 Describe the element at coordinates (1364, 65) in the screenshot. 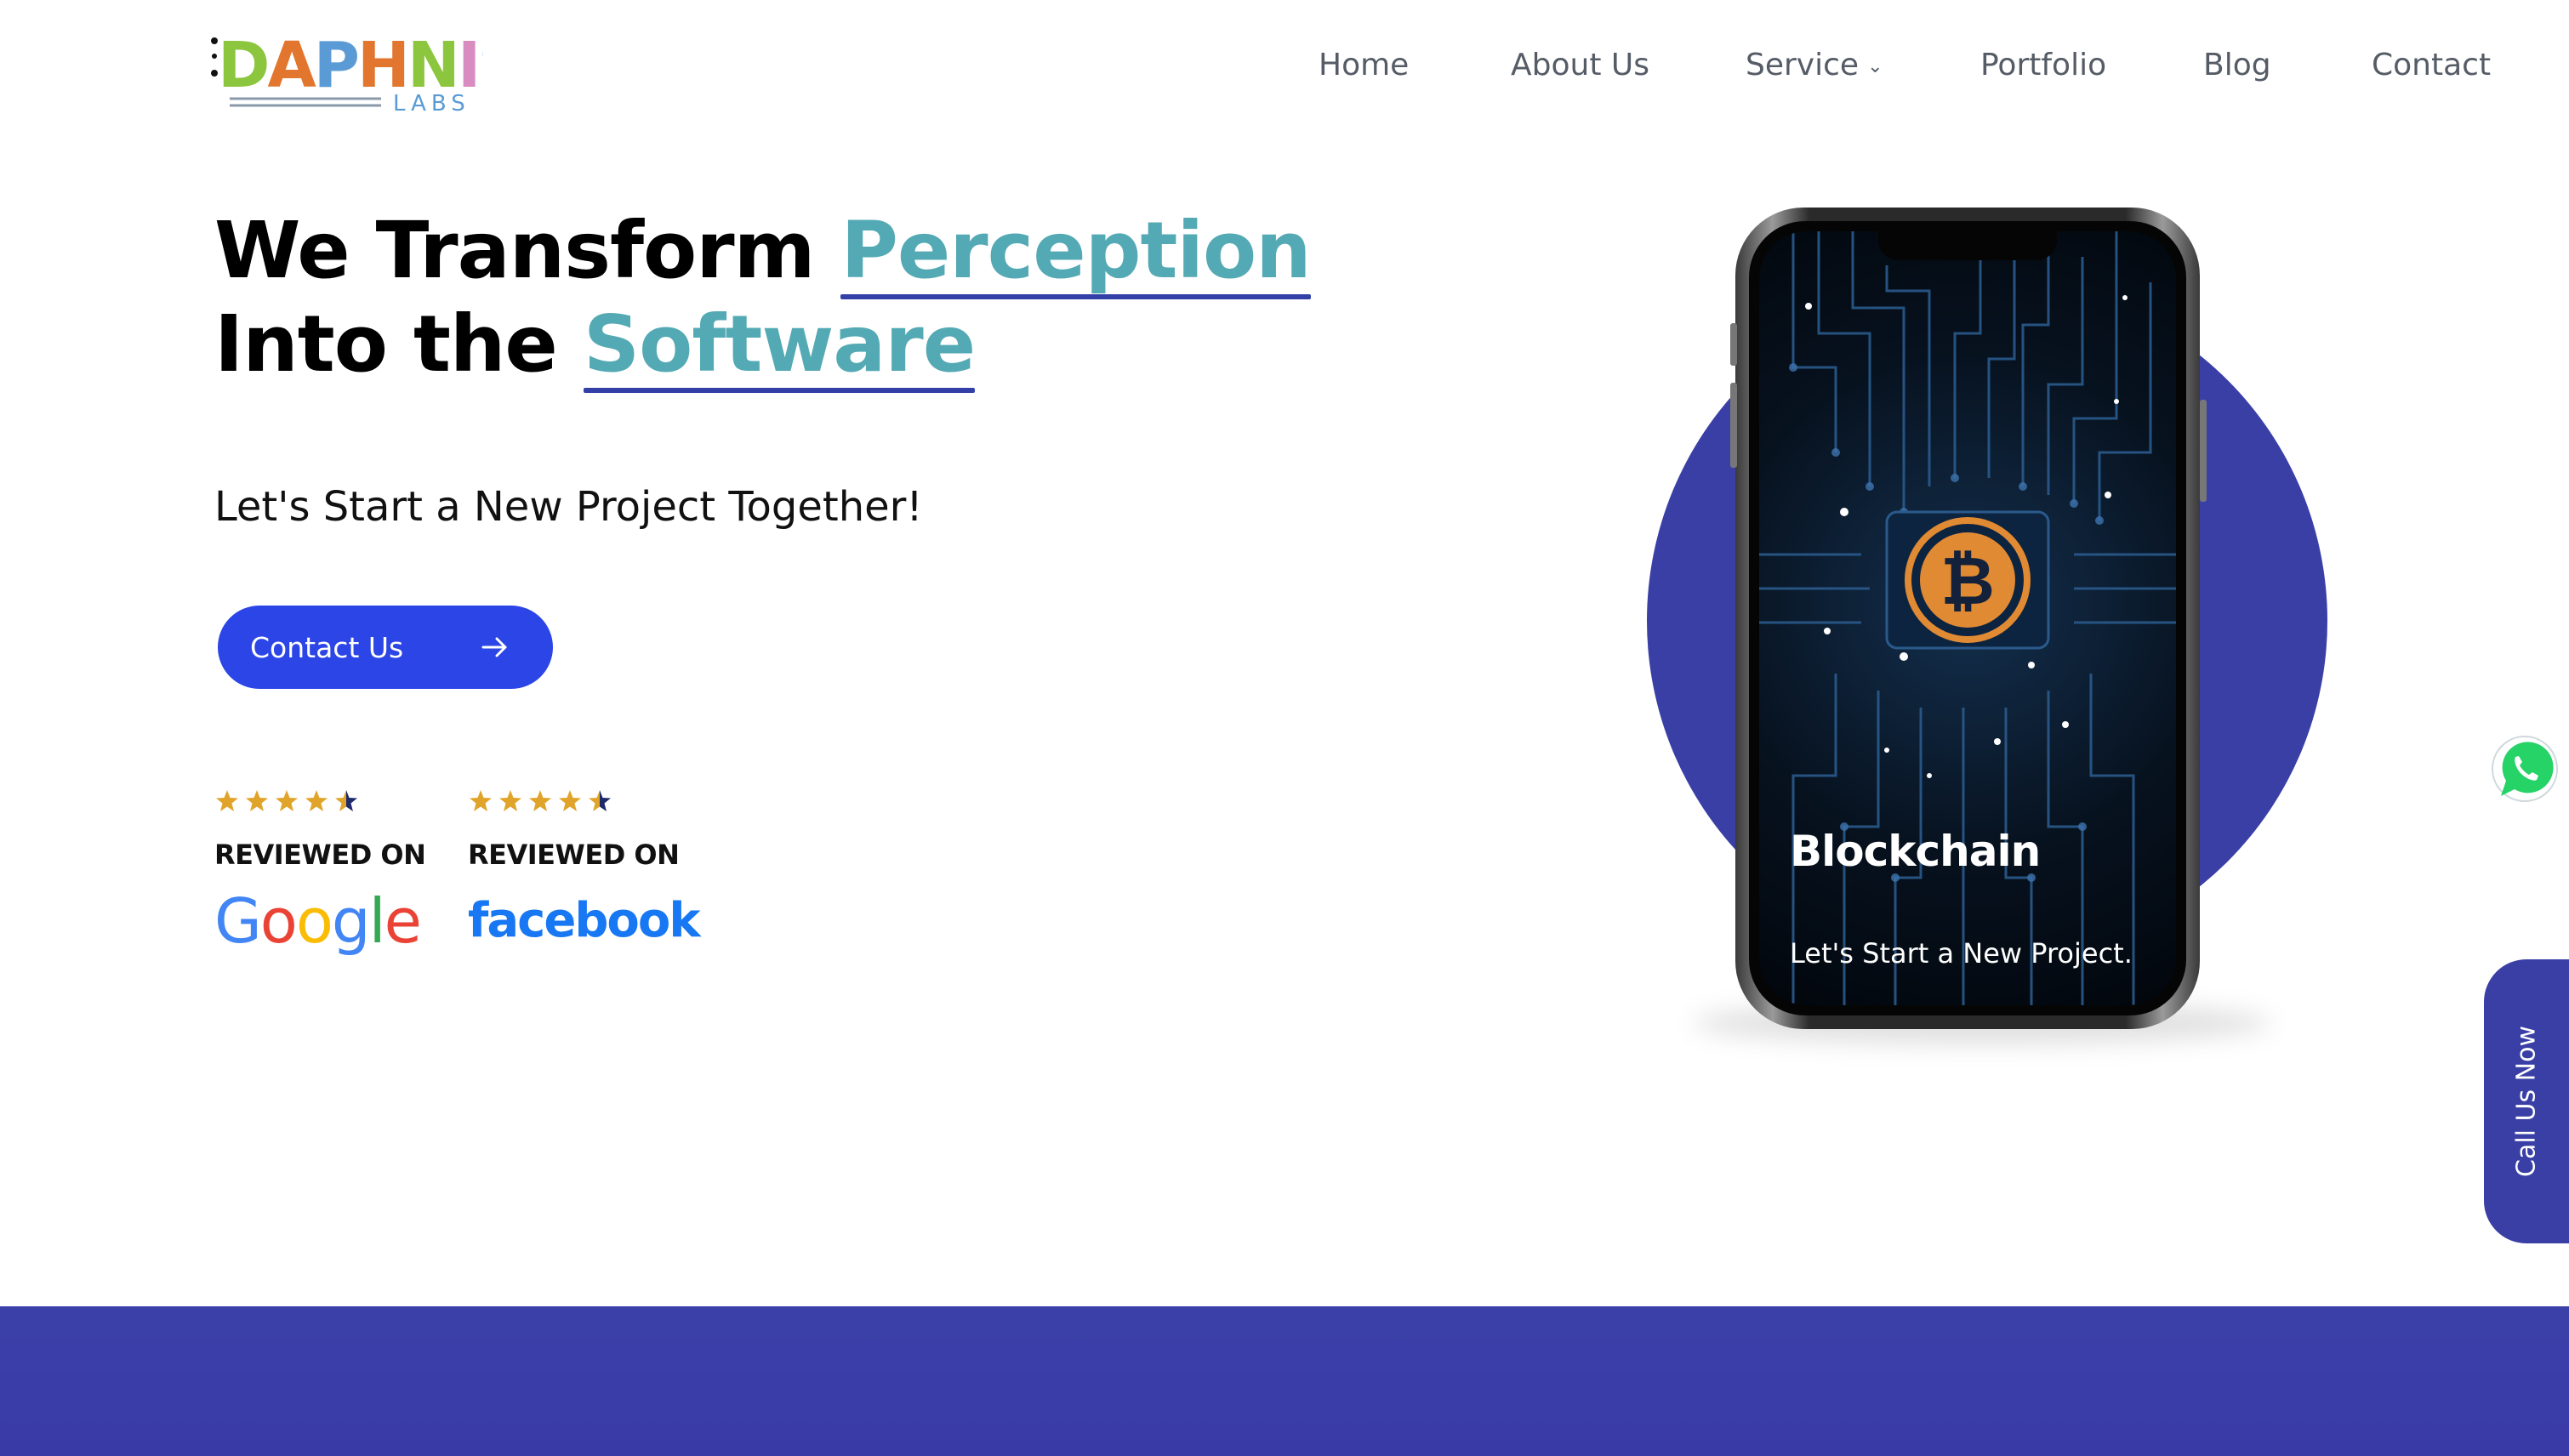

I see `nav-home: Home` at that location.